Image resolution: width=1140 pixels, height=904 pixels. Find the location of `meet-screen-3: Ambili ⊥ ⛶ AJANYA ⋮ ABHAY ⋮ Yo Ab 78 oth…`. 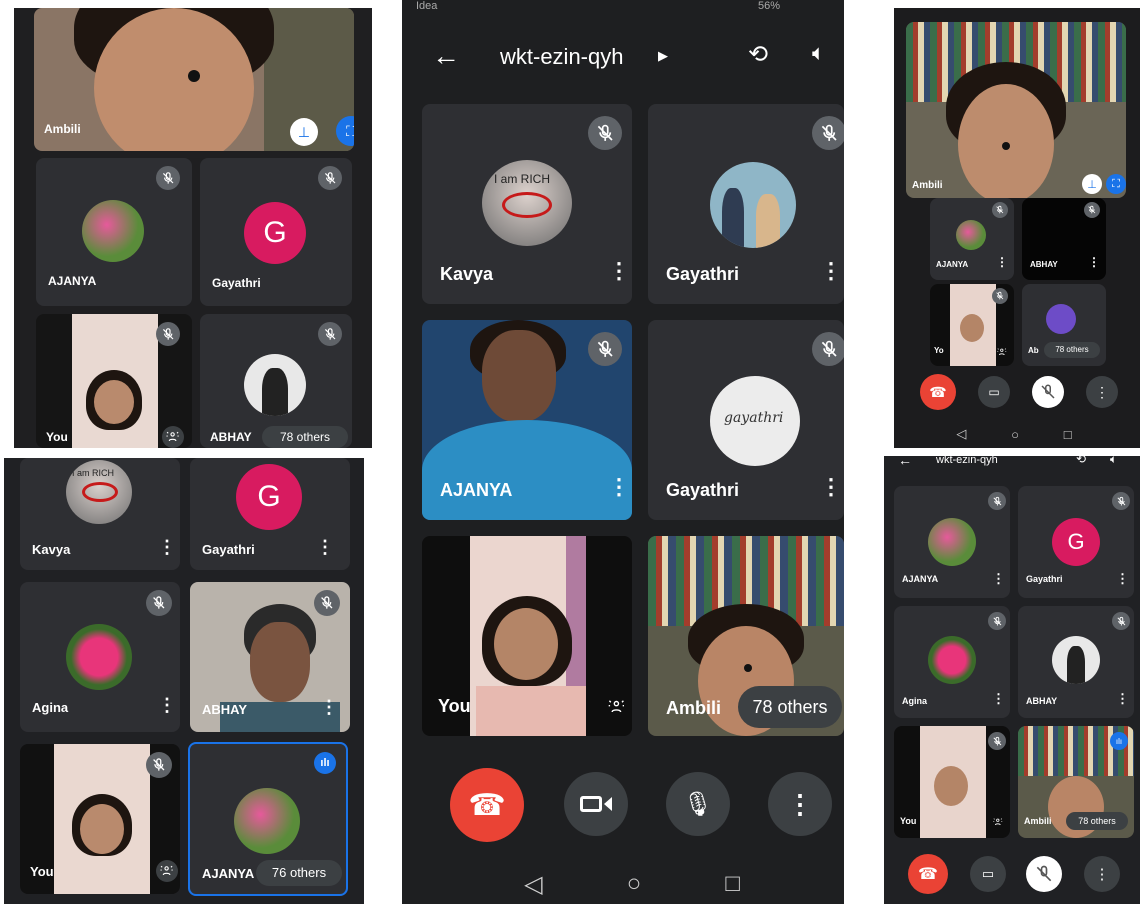

meet-screen-3: Ambili ⊥ ⛶ AJANYA ⋮ ABHAY ⋮ Yo Ab 78 oth… is located at coordinates (1017, 228).